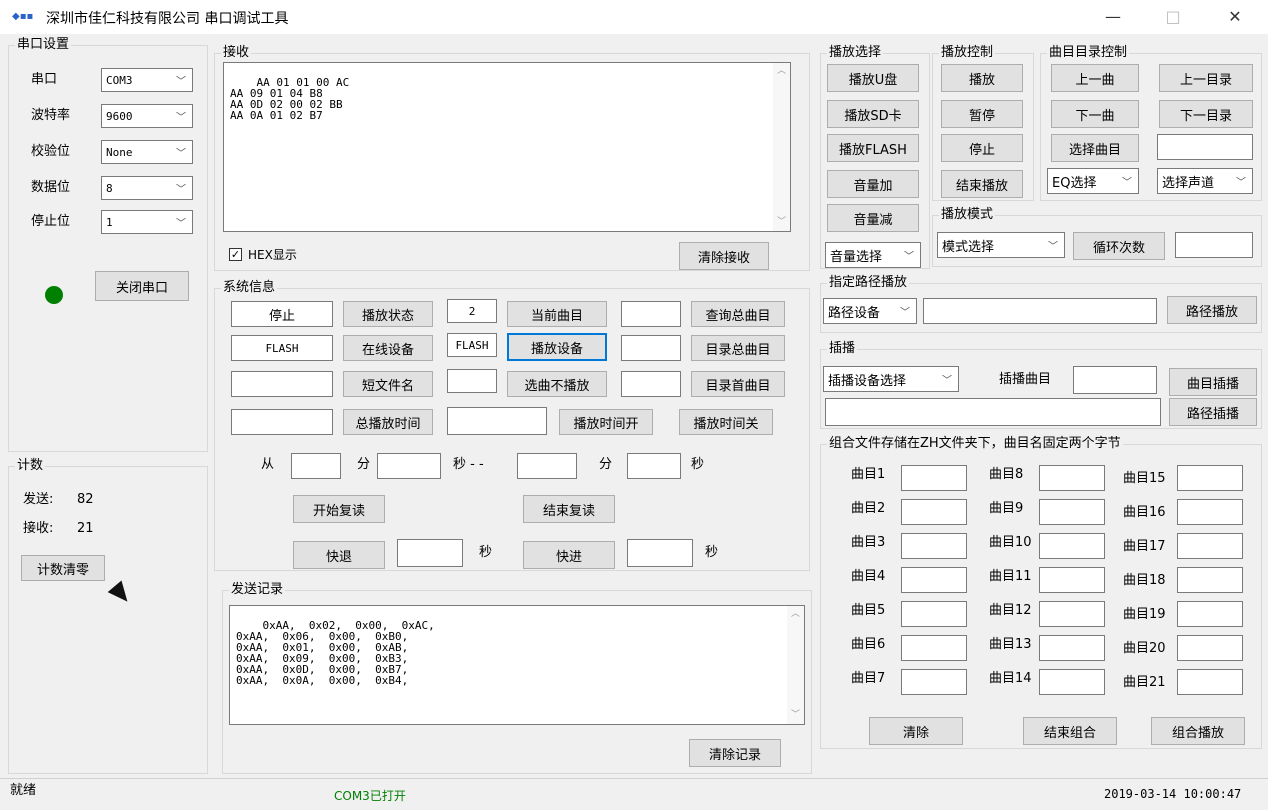 The height and width of the screenshot is (810, 1268). Describe the element at coordinates (547, 466) in the screenshot. I see `to-minute-input` at that location.